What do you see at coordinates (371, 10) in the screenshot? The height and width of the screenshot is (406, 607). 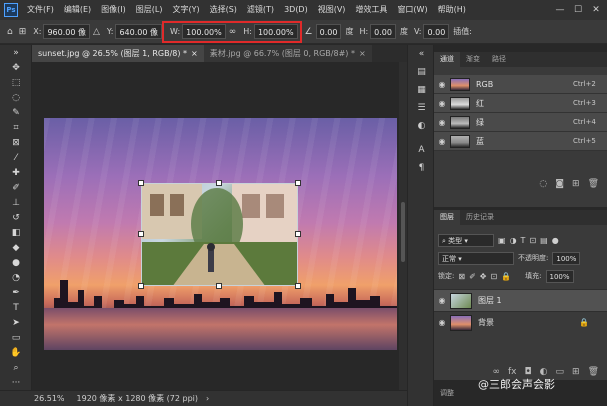 I see `menu-plugins: 增效工具` at bounding box center [371, 10].